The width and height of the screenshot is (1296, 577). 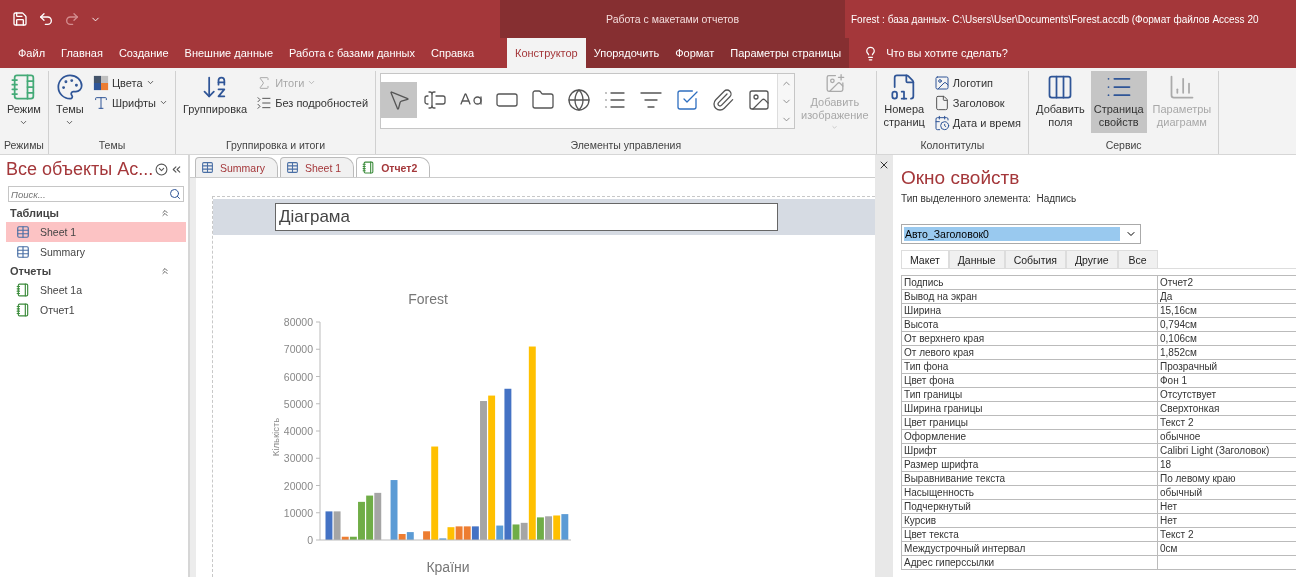 I want to click on property-name: Размер шрифта, so click(x=1029, y=465).